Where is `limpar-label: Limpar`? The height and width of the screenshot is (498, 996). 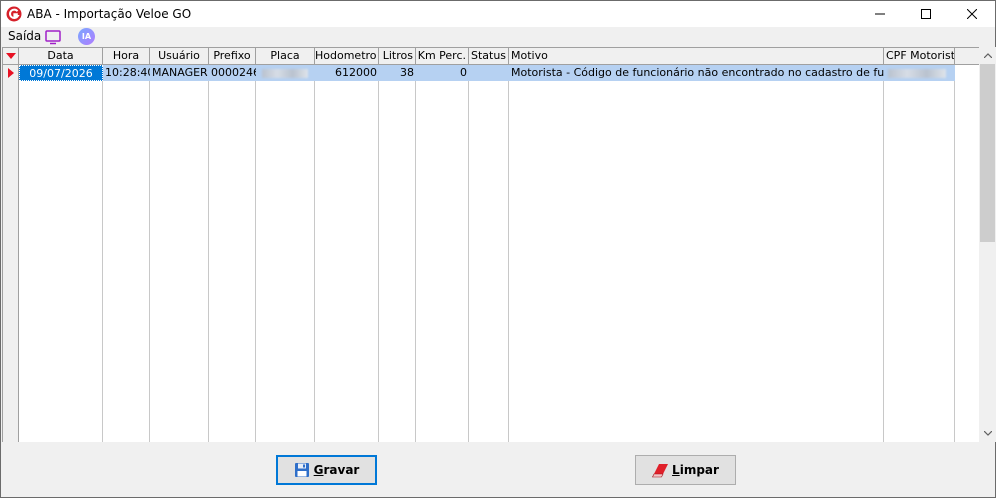 limpar-label: Limpar is located at coordinates (695, 470).